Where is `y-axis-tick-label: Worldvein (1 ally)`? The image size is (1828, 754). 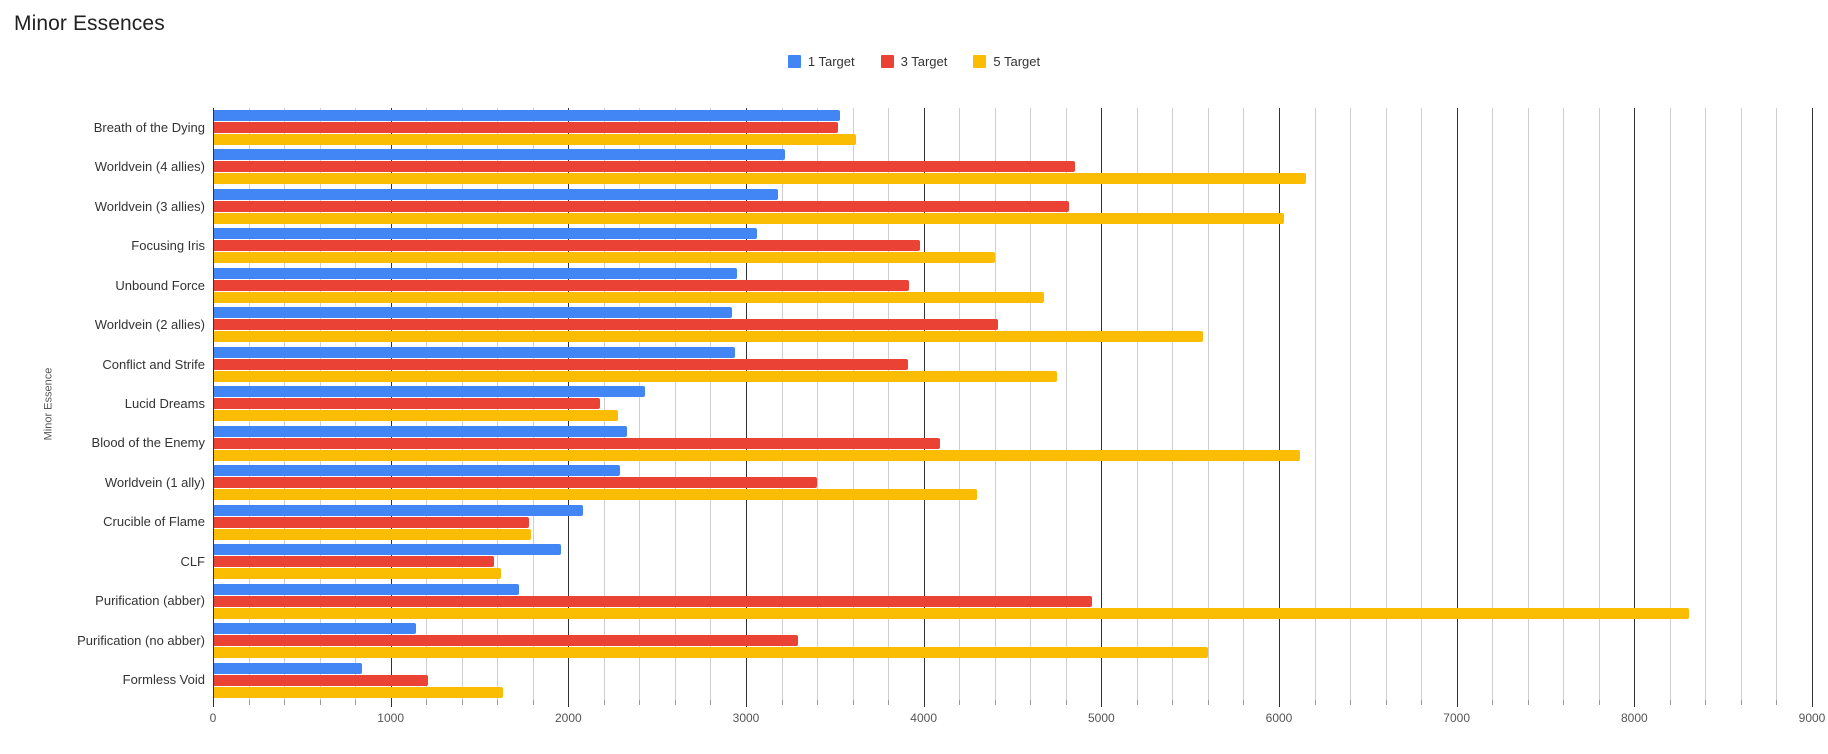
y-axis-tick-label: Worldvein (1 ally) is located at coordinates (154, 482).